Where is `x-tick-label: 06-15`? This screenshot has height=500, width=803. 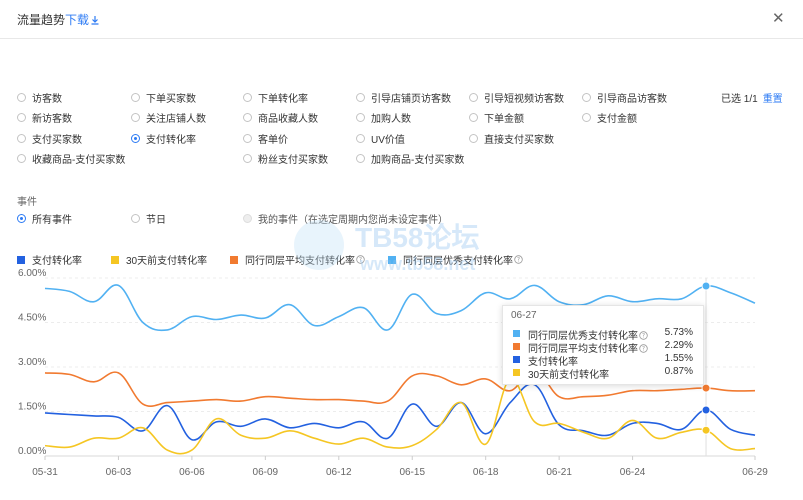 x-tick-label: 06-15 is located at coordinates (412, 472).